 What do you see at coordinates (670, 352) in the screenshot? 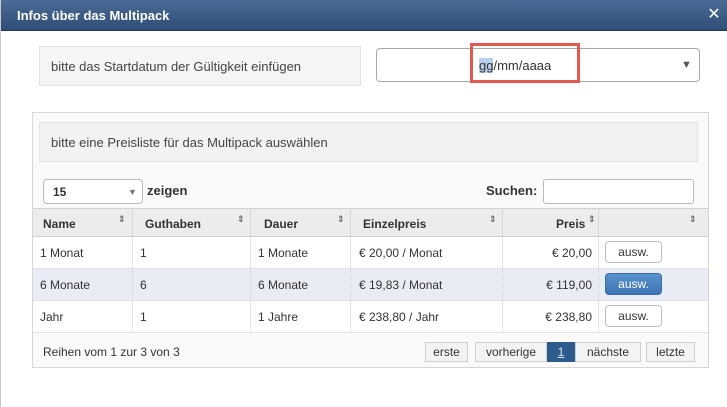
I see `pager-last-button: letzte` at bounding box center [670, 352].